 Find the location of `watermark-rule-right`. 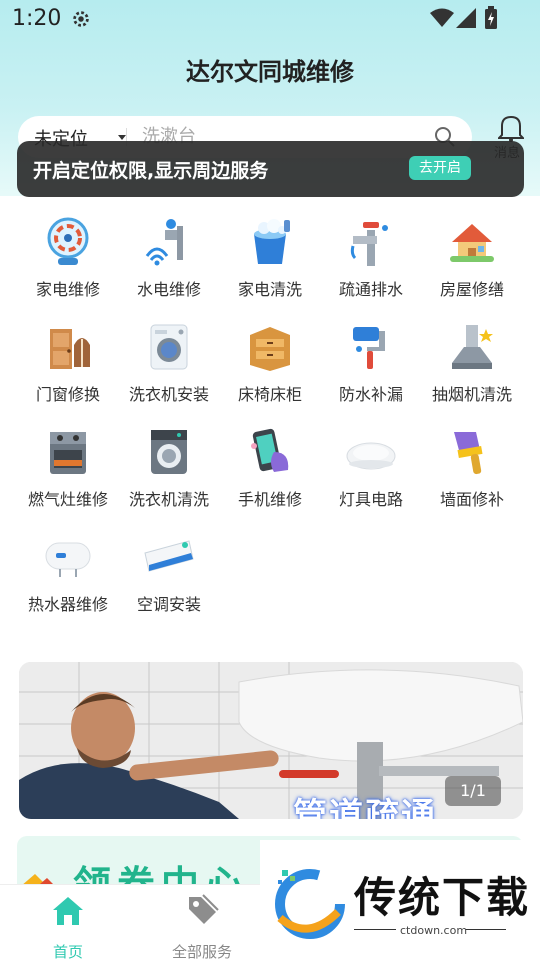

watermark-rule-right is located at coordinates (486, 929).